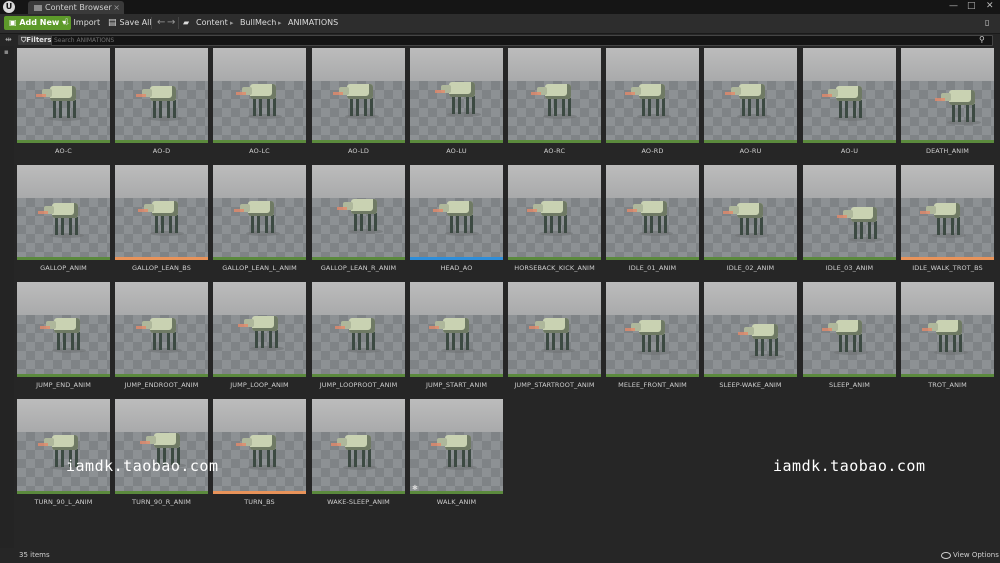 This screenshot has height=563, width=1000. Describe the element at coordinates (554, 268) in the screenshot. I see `asset-name: HORSEBACK_KICK_ANIM` at that location.